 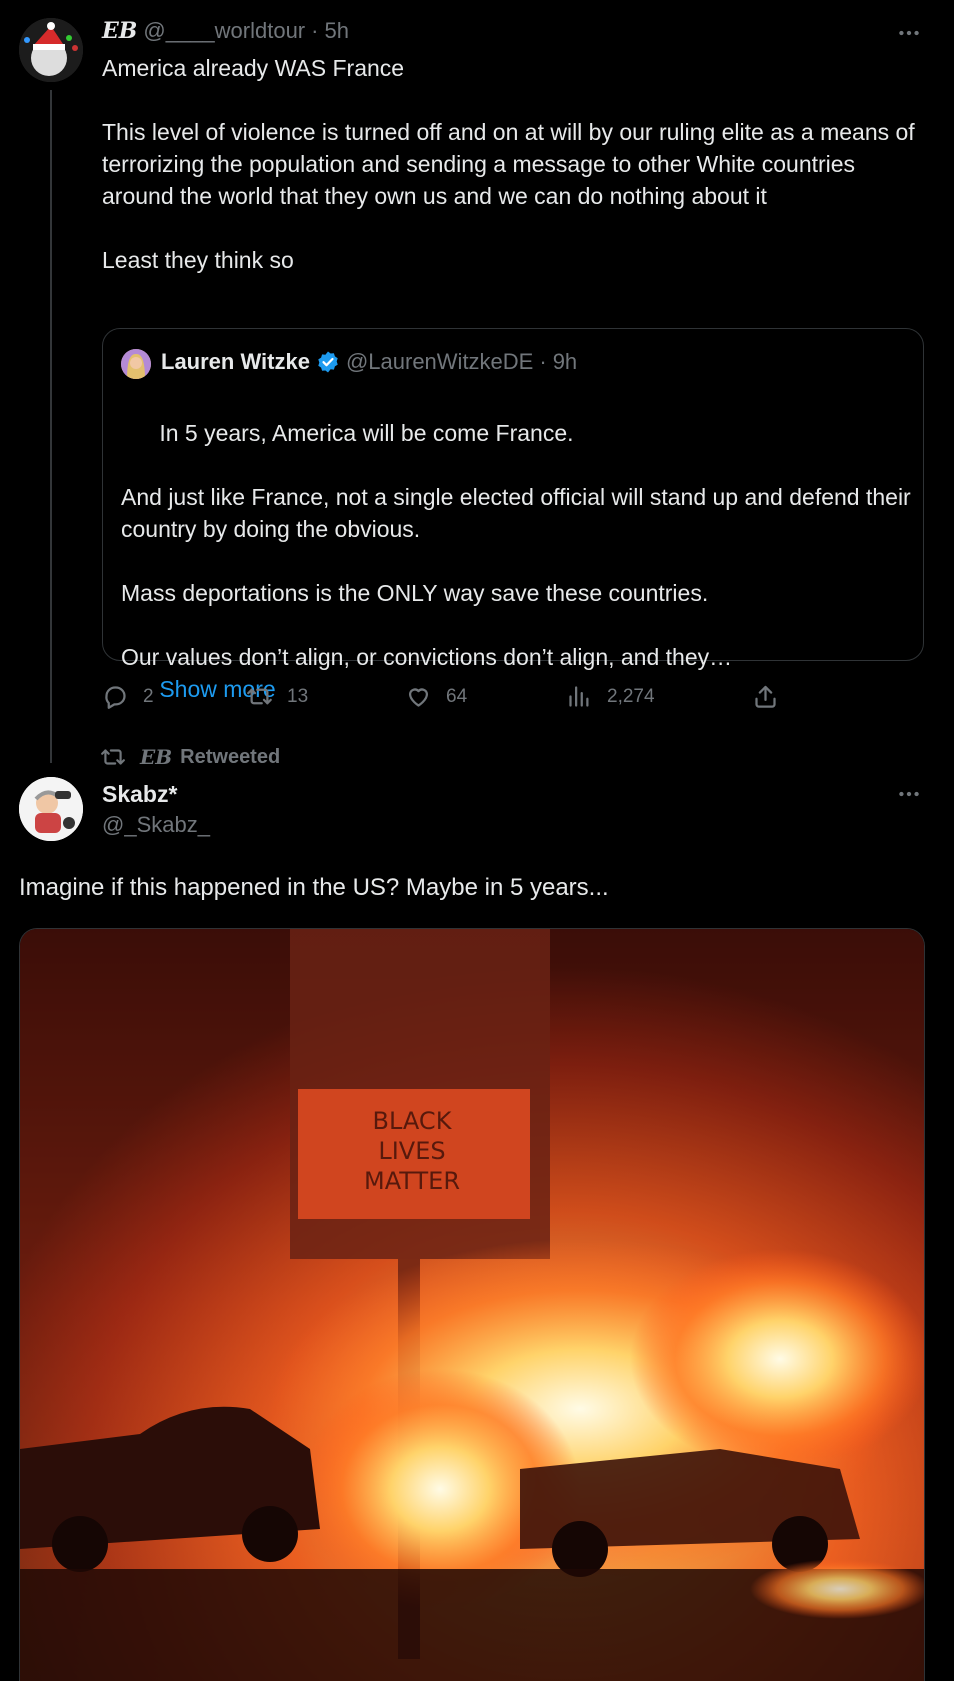 I want to click on timestamp: 5h, so click(x=336, y=31).